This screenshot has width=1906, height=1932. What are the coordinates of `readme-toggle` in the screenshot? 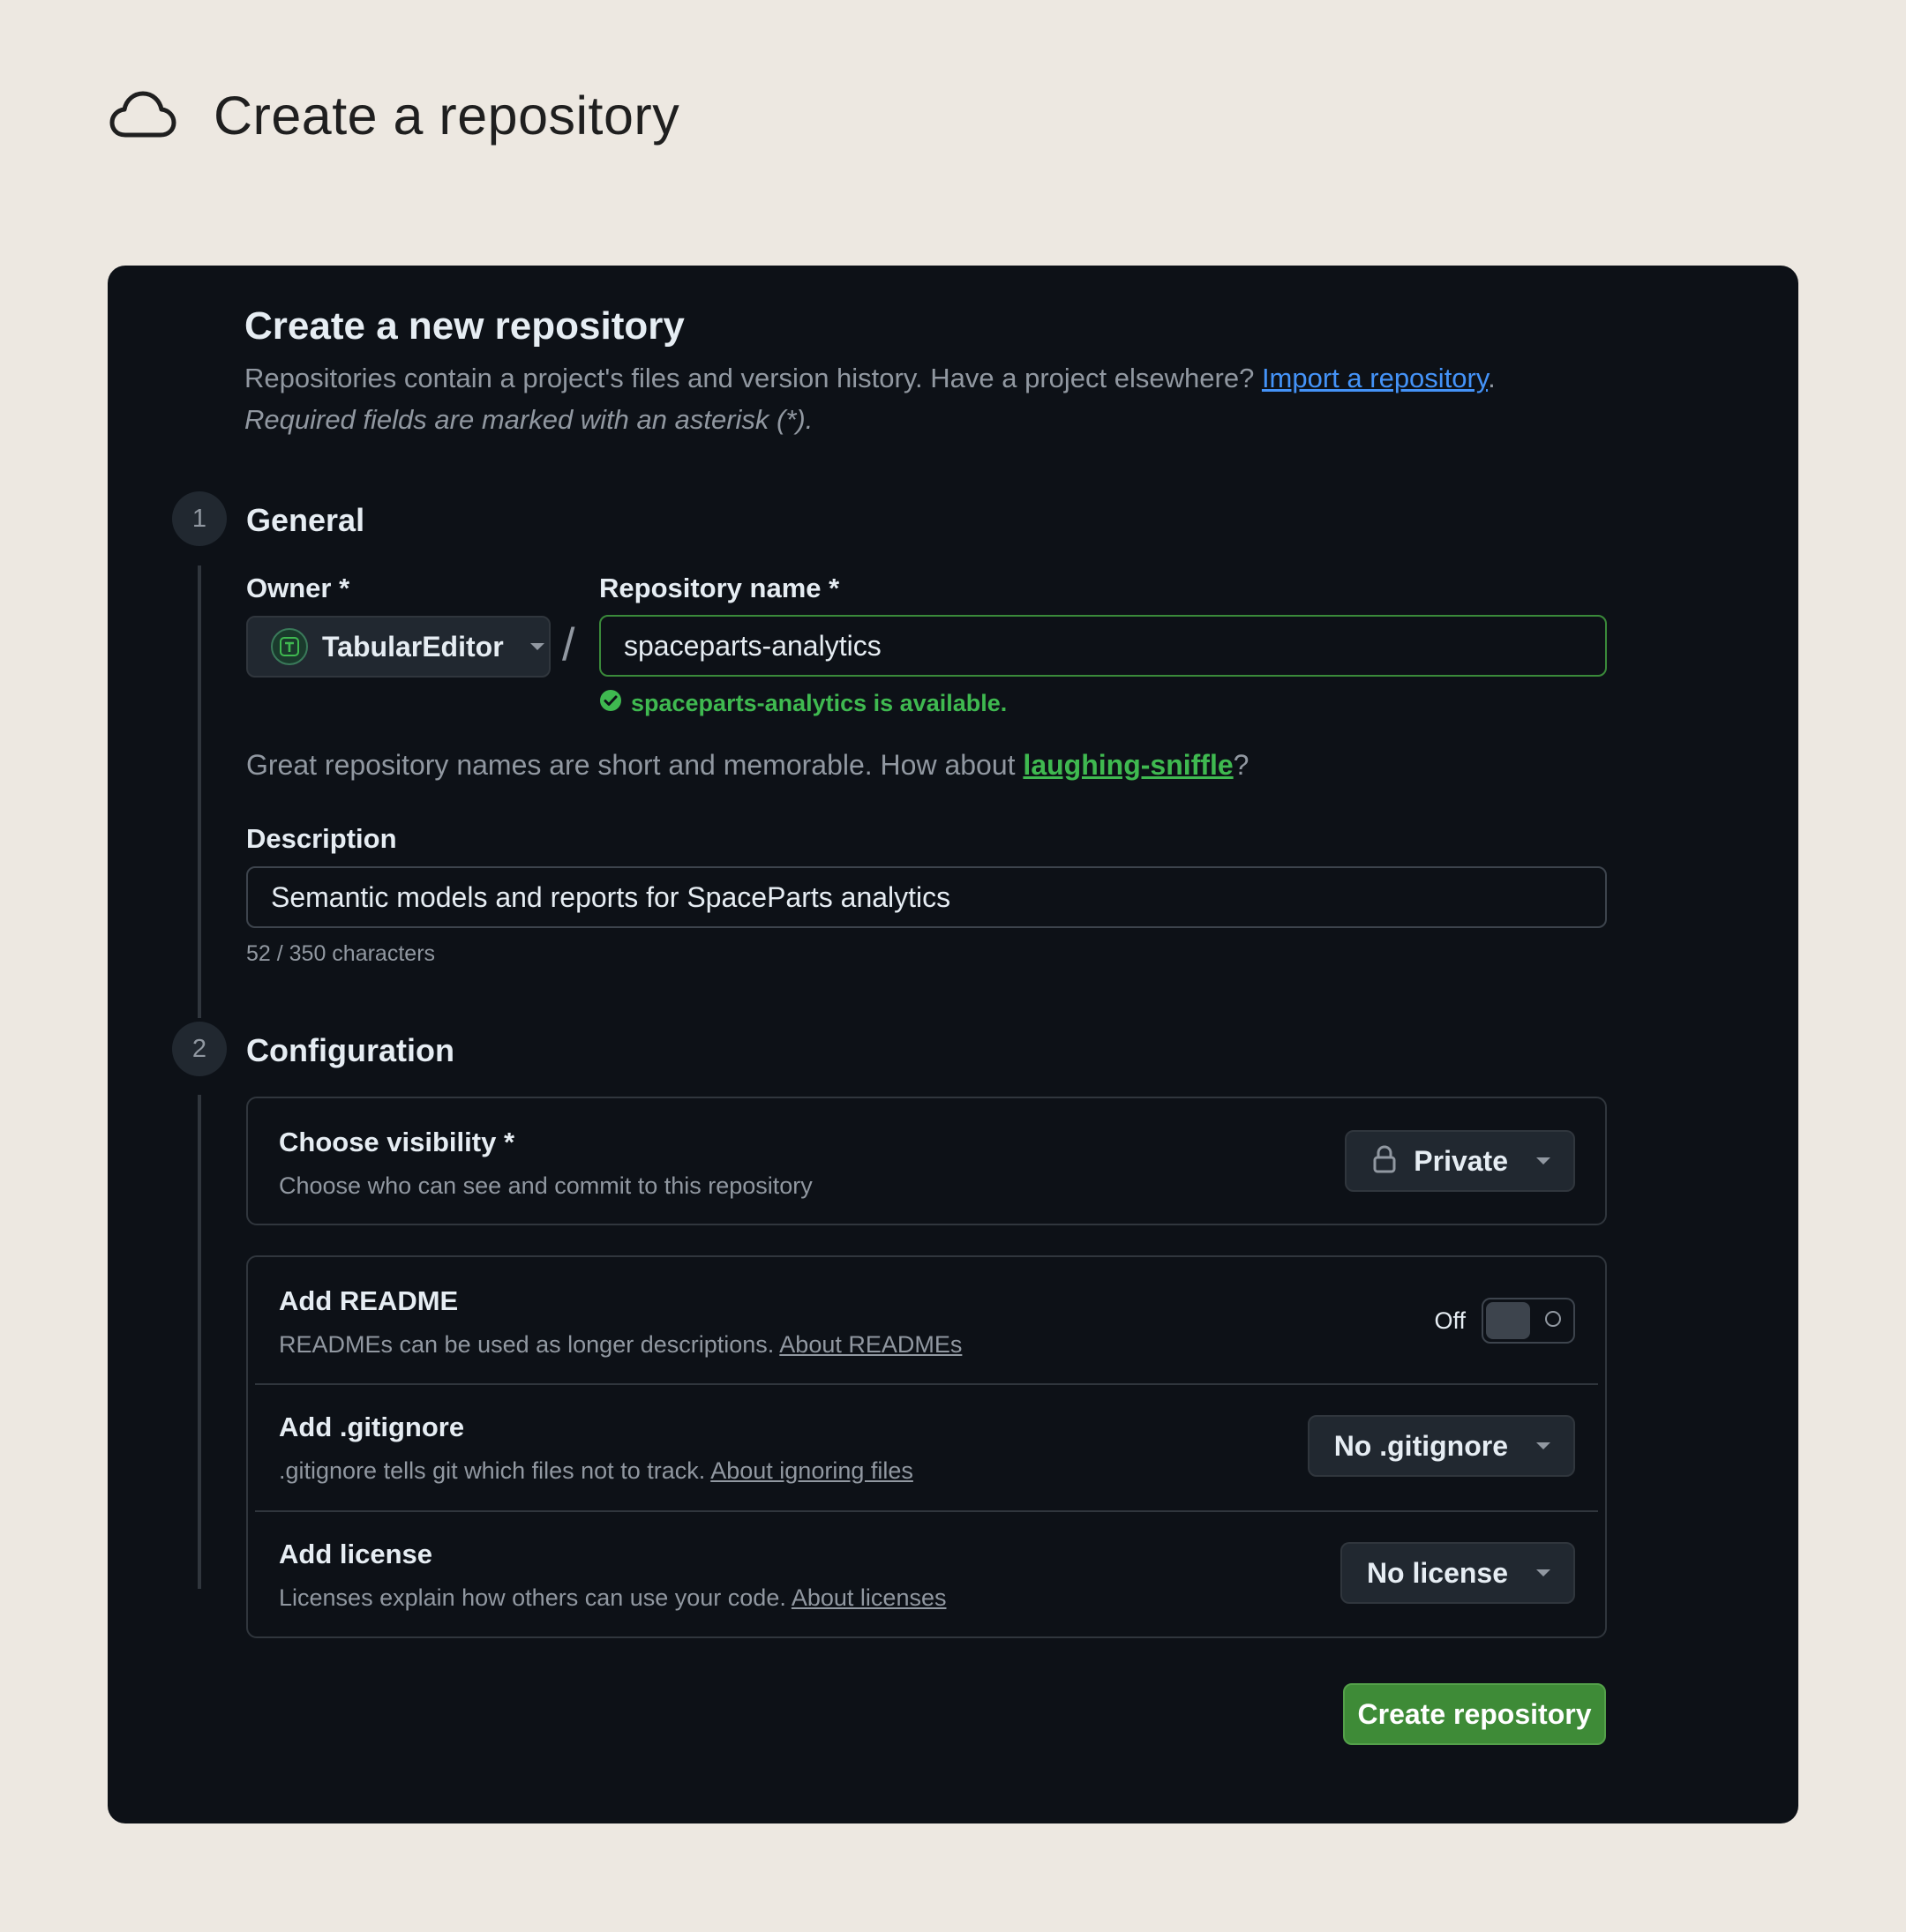 It's located at (1528, 1321).